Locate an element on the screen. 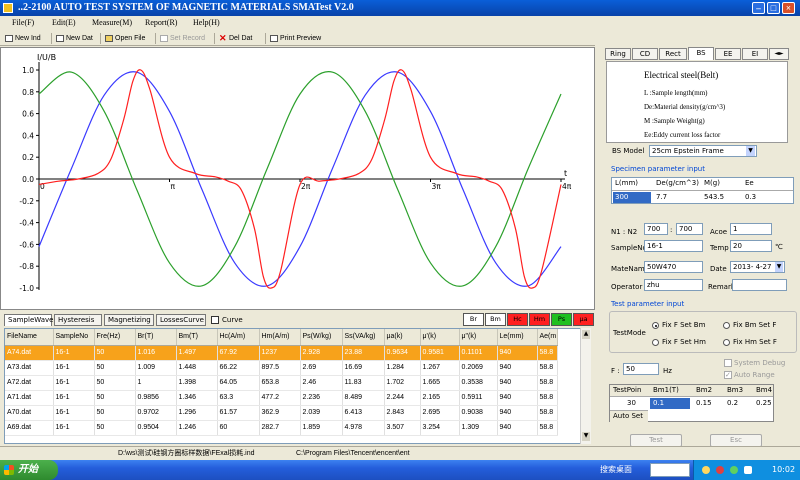 The height and width of the screenshot is (480, 800). param-color-button: Br is located at coordinates (473, 319).